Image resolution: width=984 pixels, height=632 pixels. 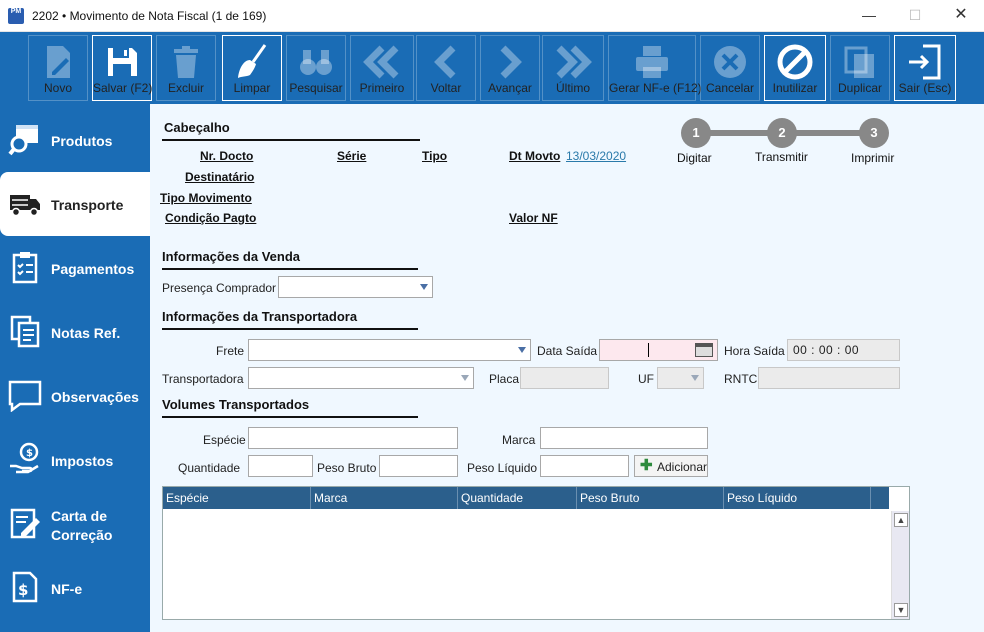 I want to click on plus-icon: ✚, so click(x=646, y=465).